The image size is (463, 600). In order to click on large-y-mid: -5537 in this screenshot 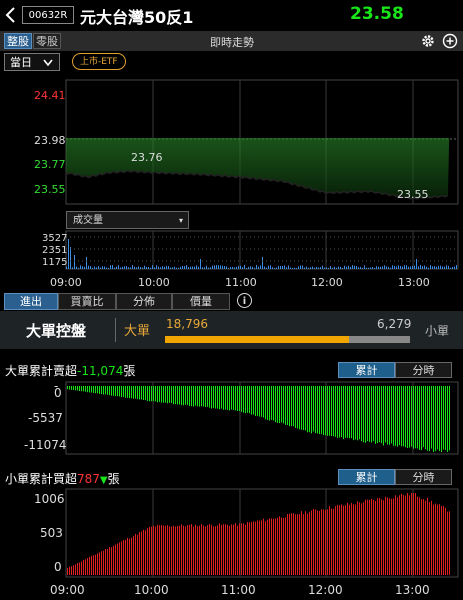, I will do `click(45, 418)`.